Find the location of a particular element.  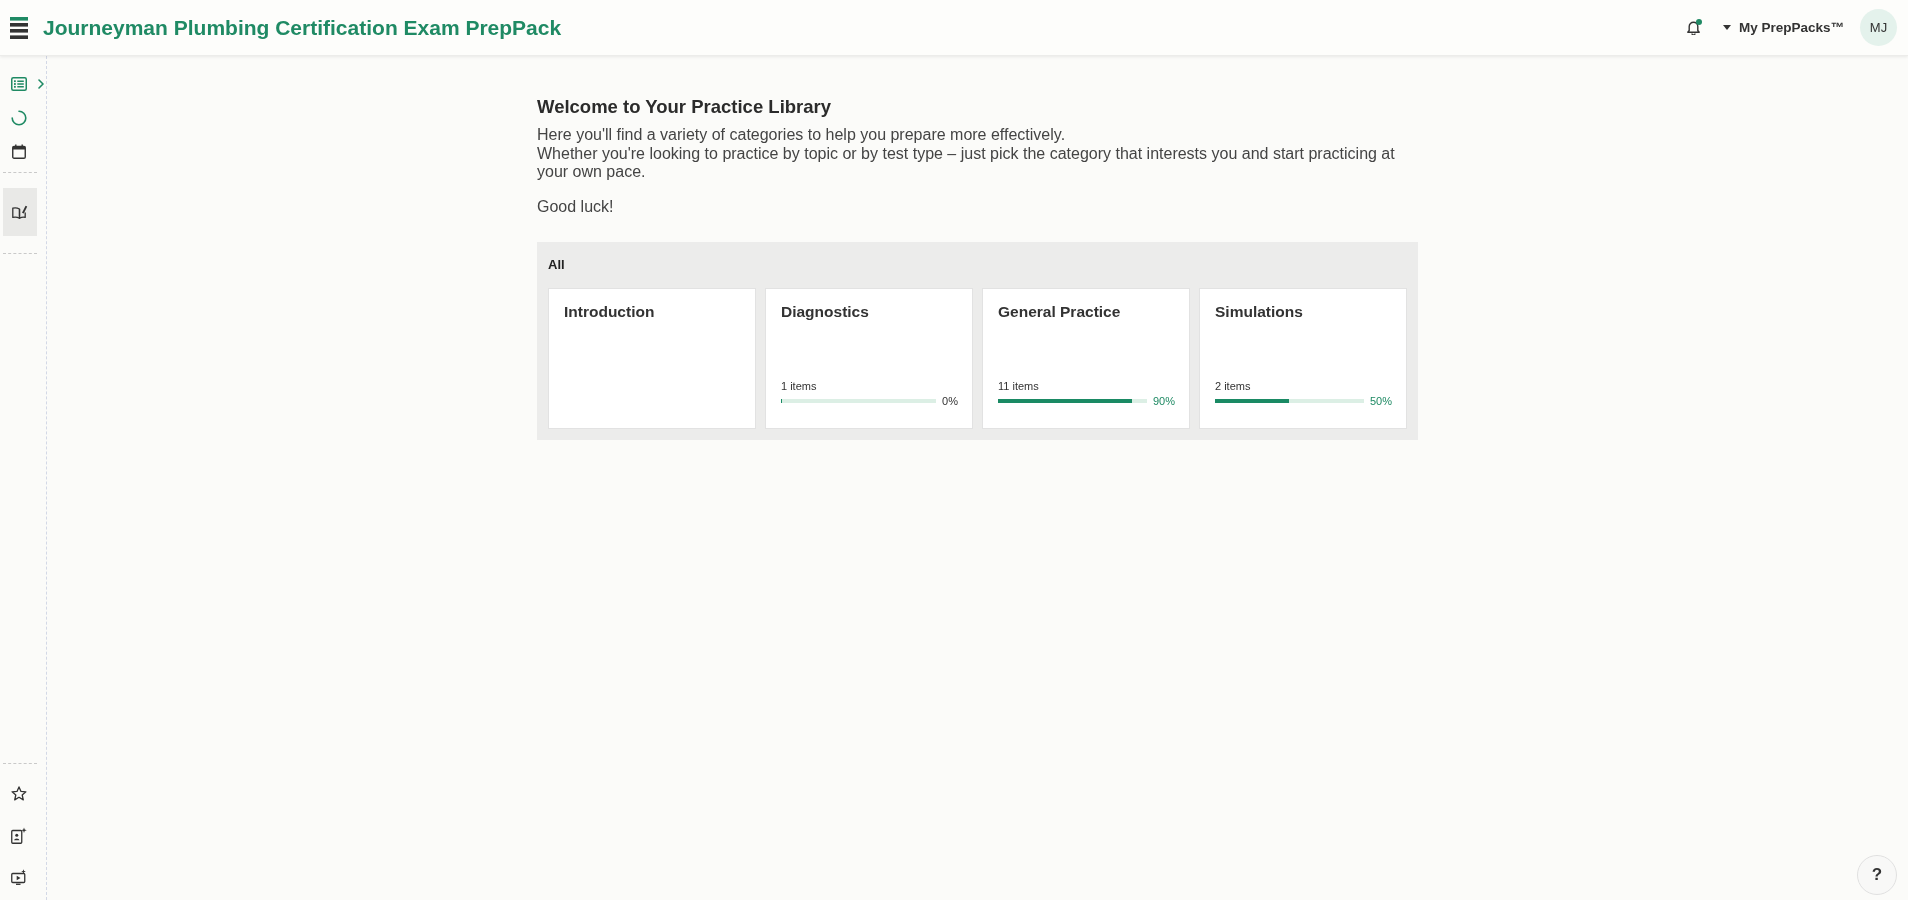

item-count: 2 items is located at coordinates (1233, 386).